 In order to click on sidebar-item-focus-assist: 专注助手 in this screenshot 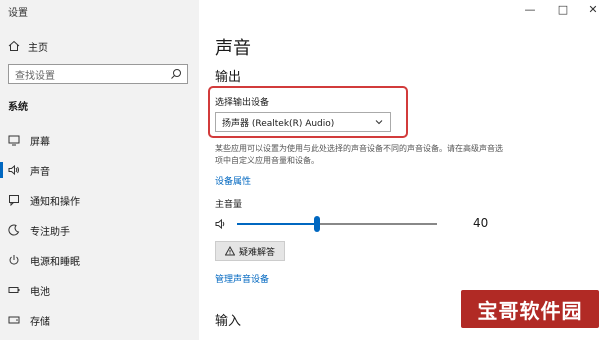, I will do `click(99, 230)`.